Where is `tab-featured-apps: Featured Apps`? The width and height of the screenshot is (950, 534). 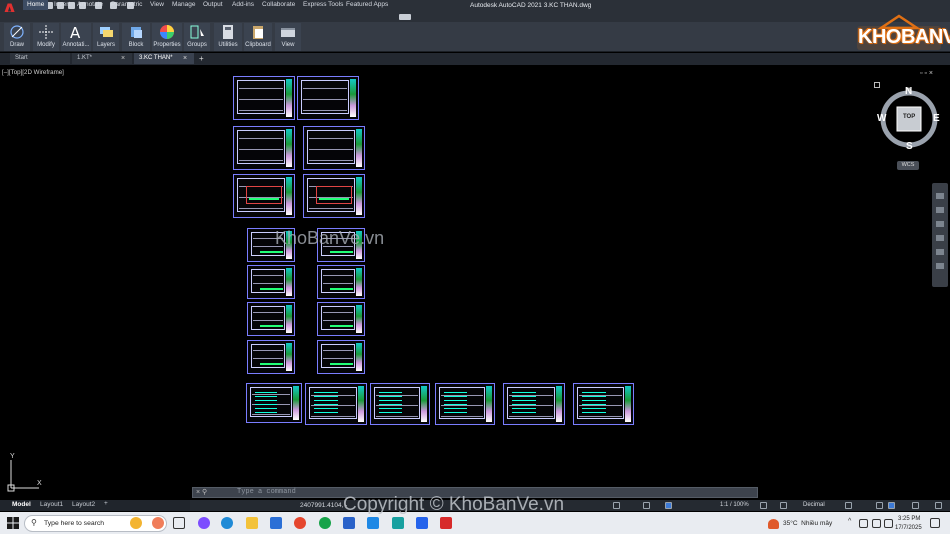 tab-featured-apps: Featured Apps is located at coordinates (367, 4).